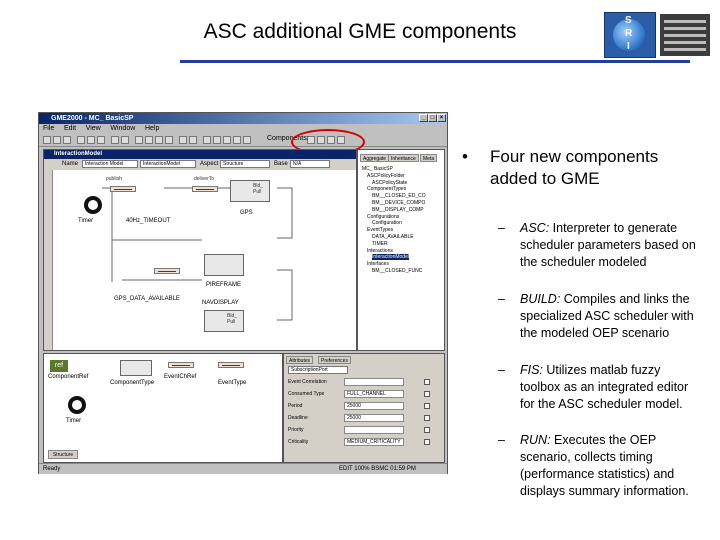 The width and height of the screenshot is (720, 540). I want to click on component-ref-part: ref, so click(59, 366).